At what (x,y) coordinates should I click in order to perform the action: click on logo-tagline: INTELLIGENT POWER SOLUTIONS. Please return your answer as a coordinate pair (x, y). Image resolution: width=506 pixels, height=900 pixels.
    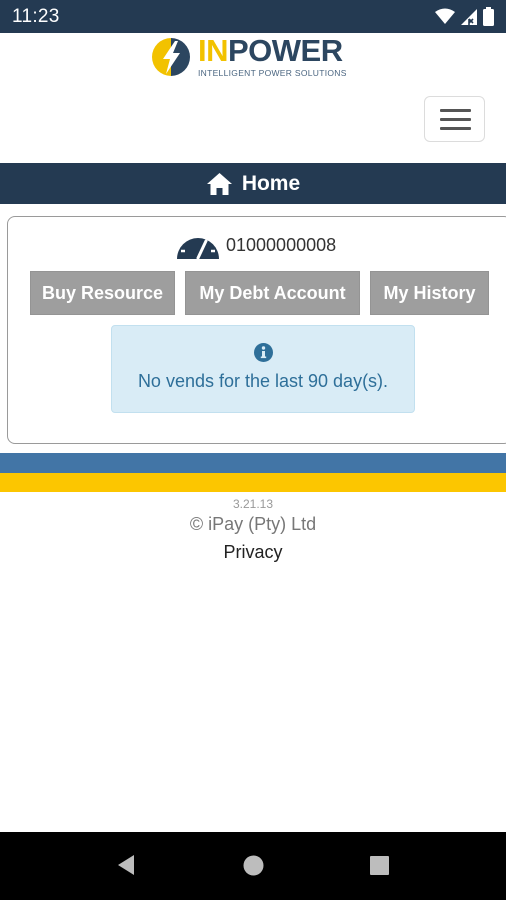
    Looking at the image, I should click on (272, 73).